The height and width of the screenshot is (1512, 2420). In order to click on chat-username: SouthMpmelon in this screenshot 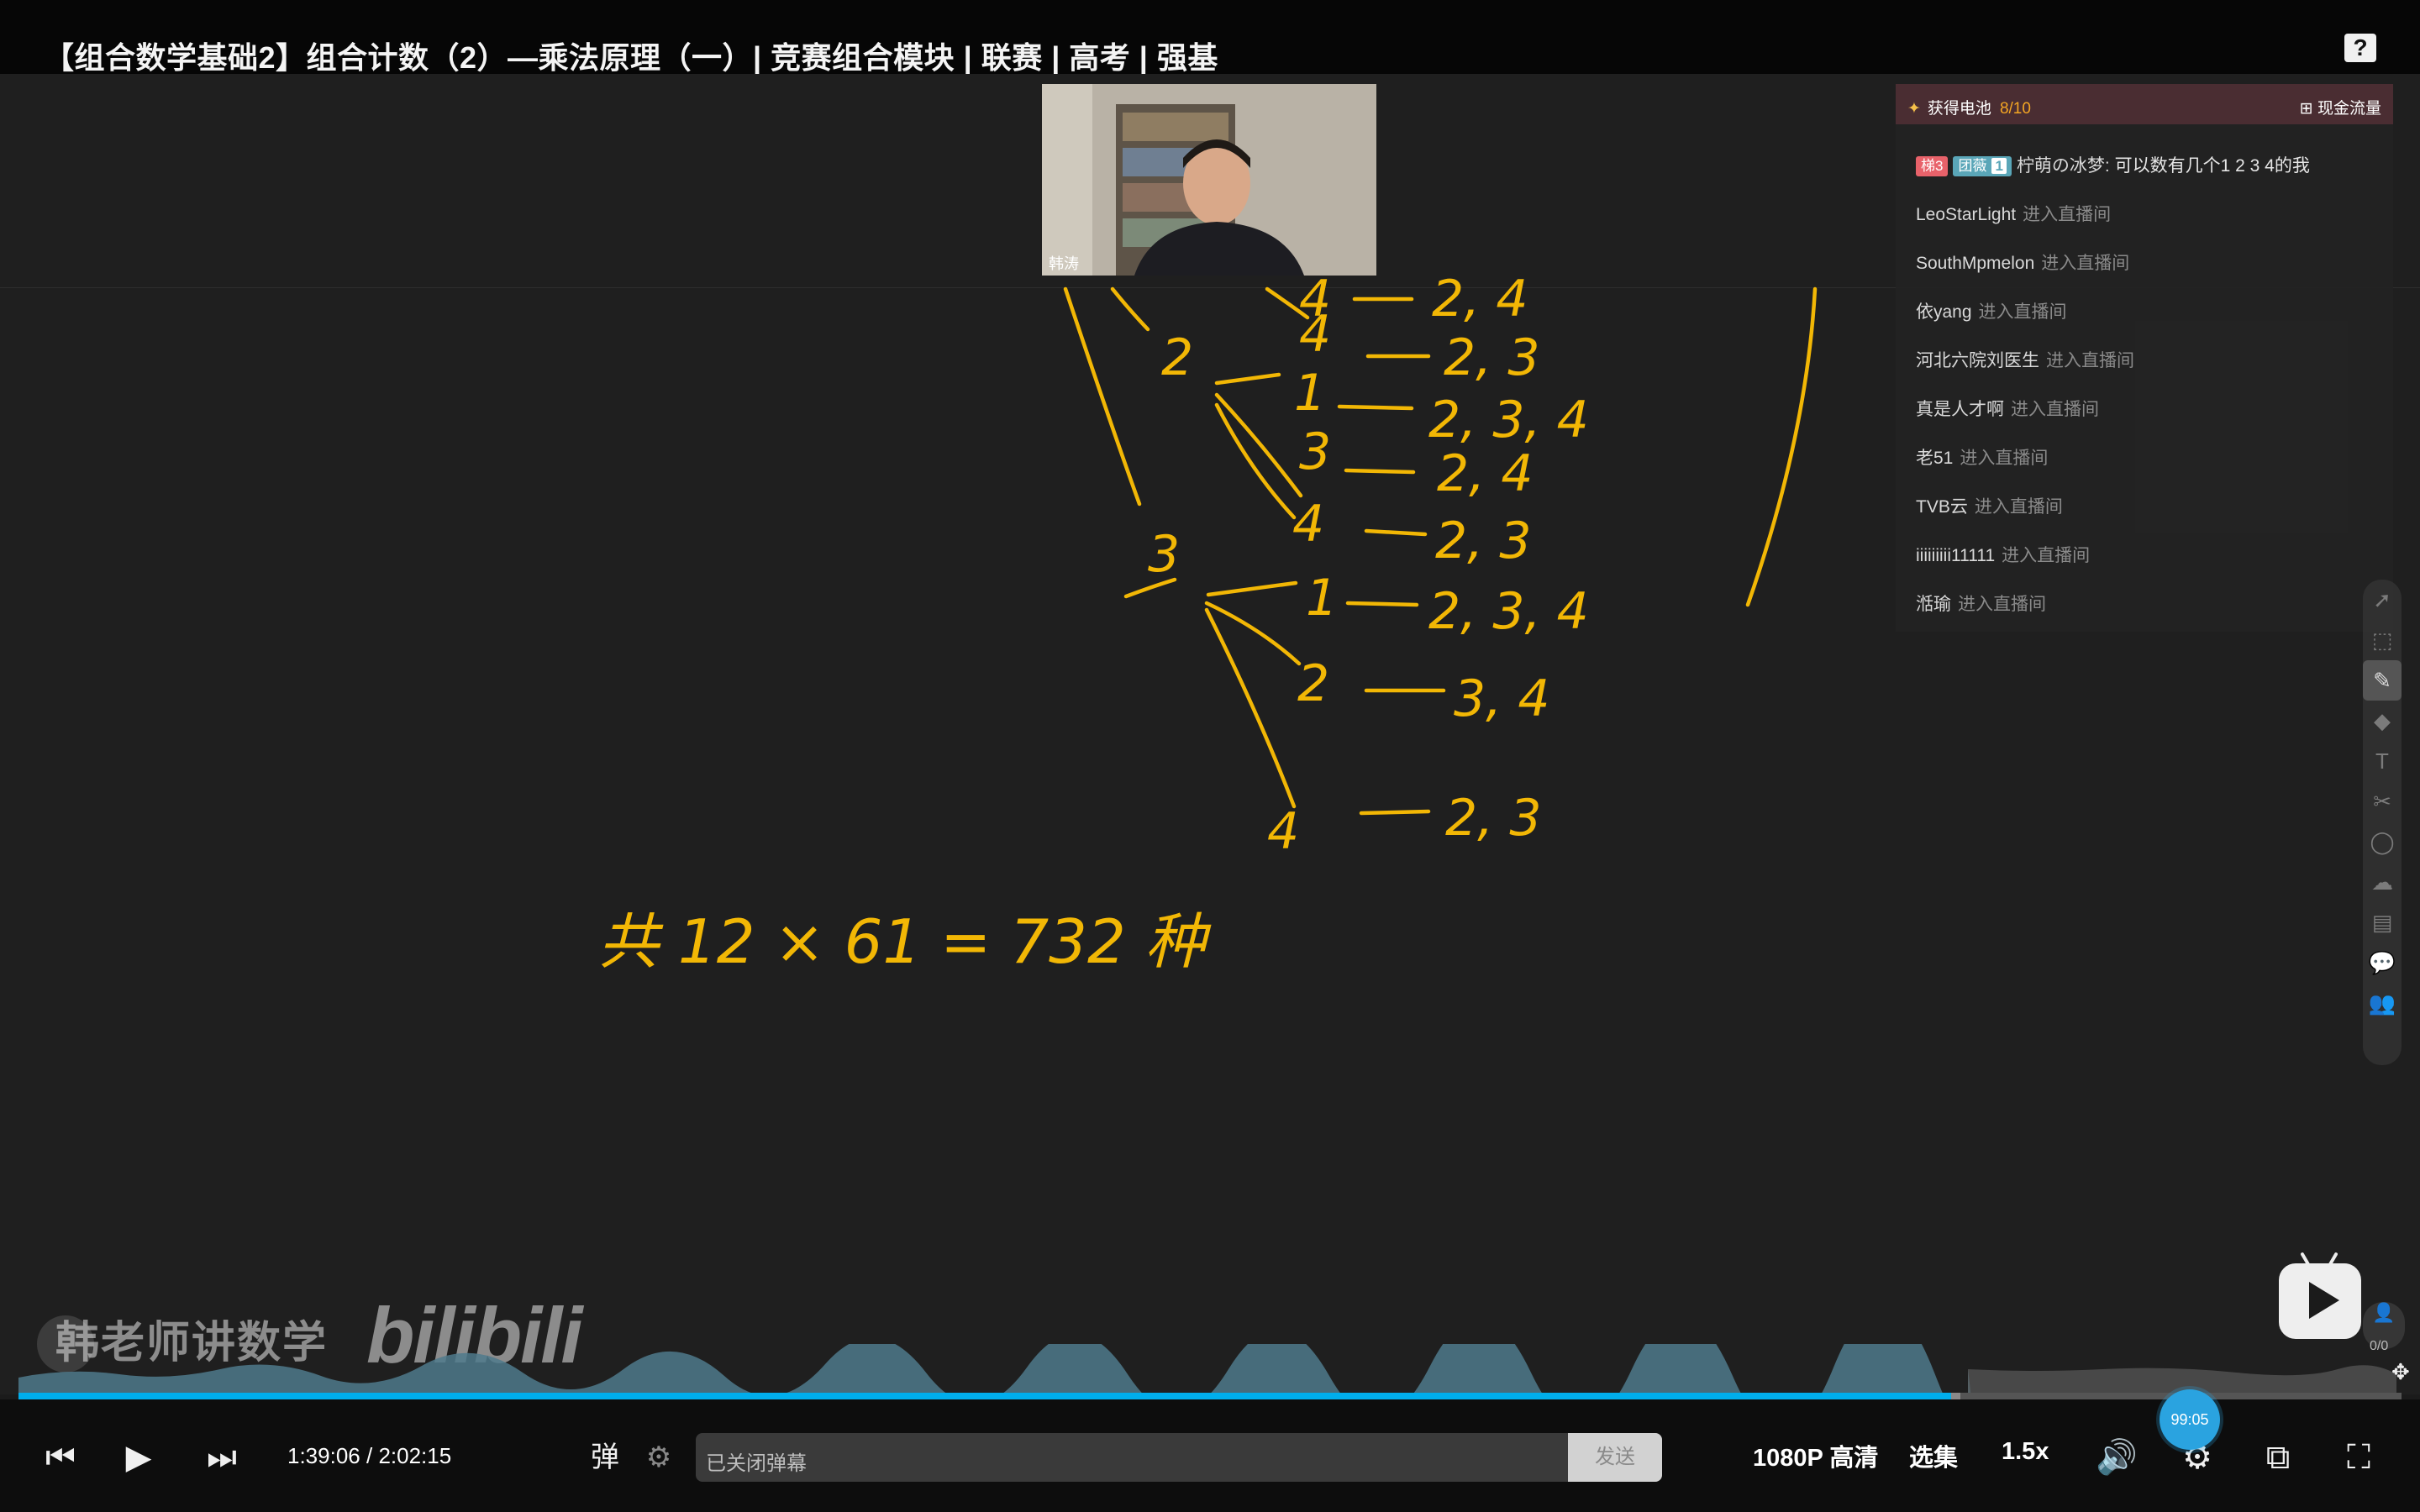, I will do `click(1975, 263)`.